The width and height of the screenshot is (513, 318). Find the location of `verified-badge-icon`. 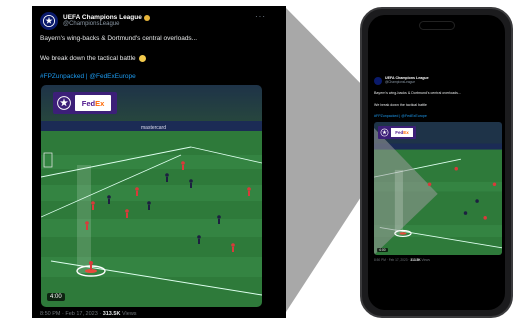

verified-badge-icon is located at coordinates (146, 17).